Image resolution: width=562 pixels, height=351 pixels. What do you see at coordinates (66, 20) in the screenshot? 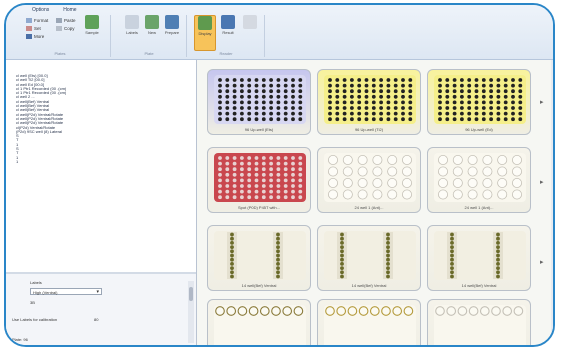
I see `paste-command: Paste` at bounding box center [66, 20].